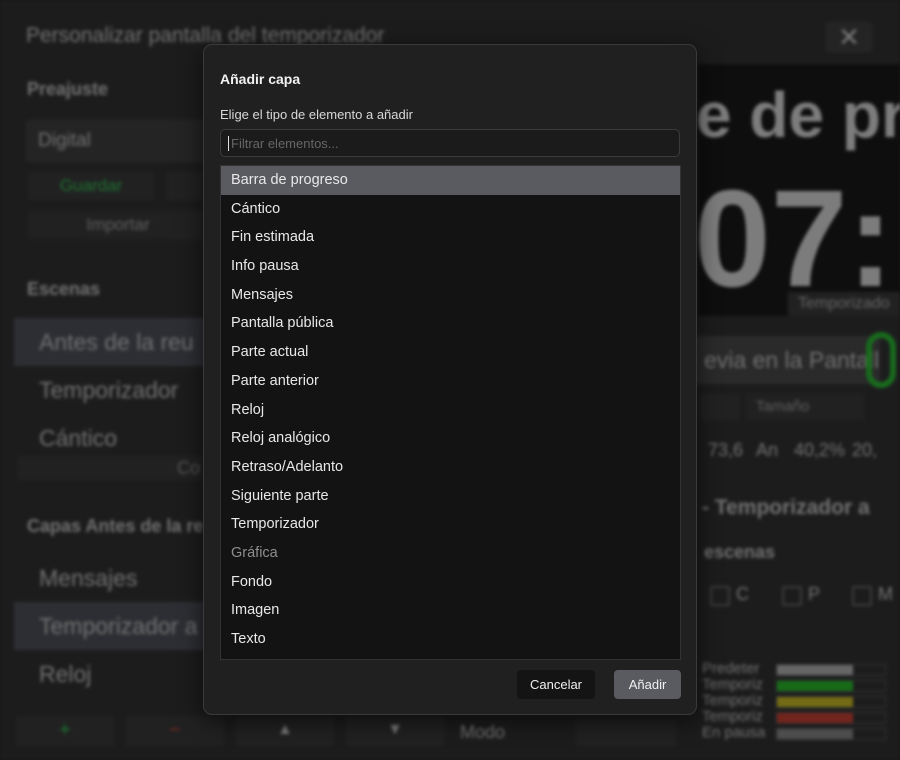  What do you see at coordinates (450, 467) in the screenshot?
I see `list-item: Retraso/Adelanto` at bounding box center [450, 467].